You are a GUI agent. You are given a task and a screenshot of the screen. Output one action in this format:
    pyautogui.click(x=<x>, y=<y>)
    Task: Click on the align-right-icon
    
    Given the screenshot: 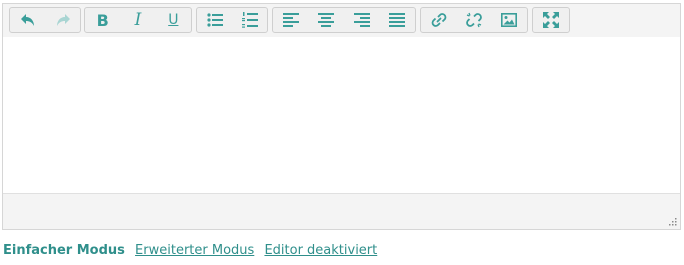 What is the action you would take?
    pyautogui.click(x=361, y=20)
    